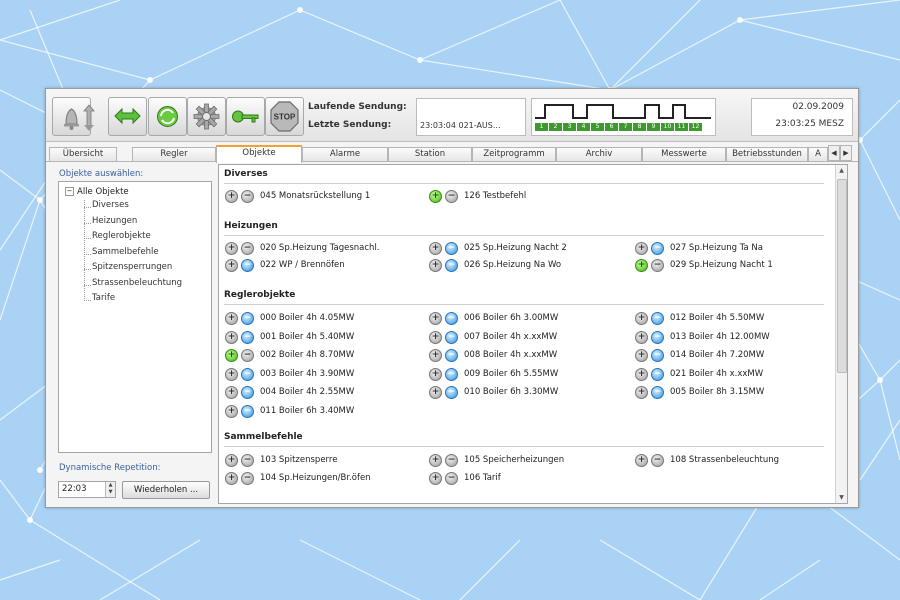 Image resolution: width=900 pixels, height=600 pixels. I want to click on scroll-up-icon: ▲, so click(841, 170).